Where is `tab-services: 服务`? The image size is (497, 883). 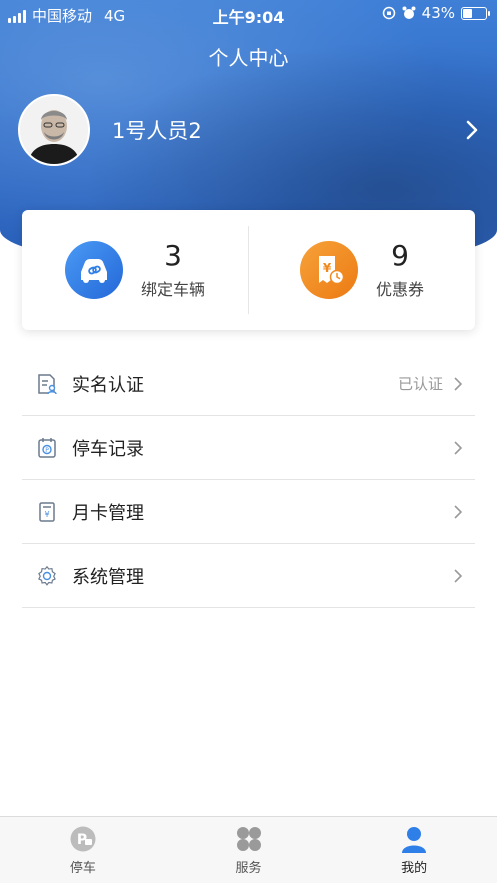
tab-services: 服务 is located at coordinates (249, 850).